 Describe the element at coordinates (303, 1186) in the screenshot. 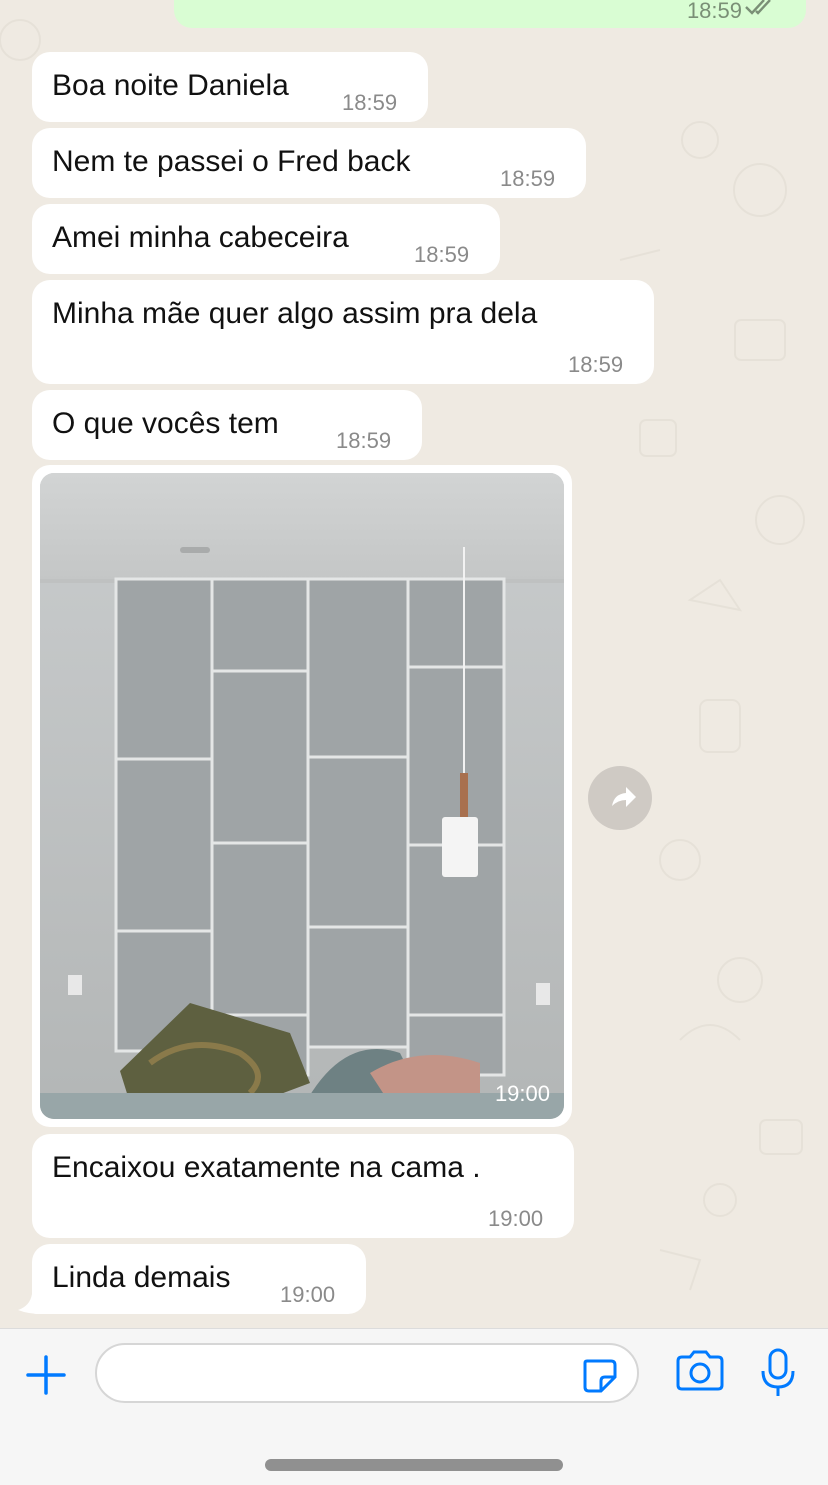

I see `message-bubble: Encaixou exatamente na cama . 19:00` at that location.